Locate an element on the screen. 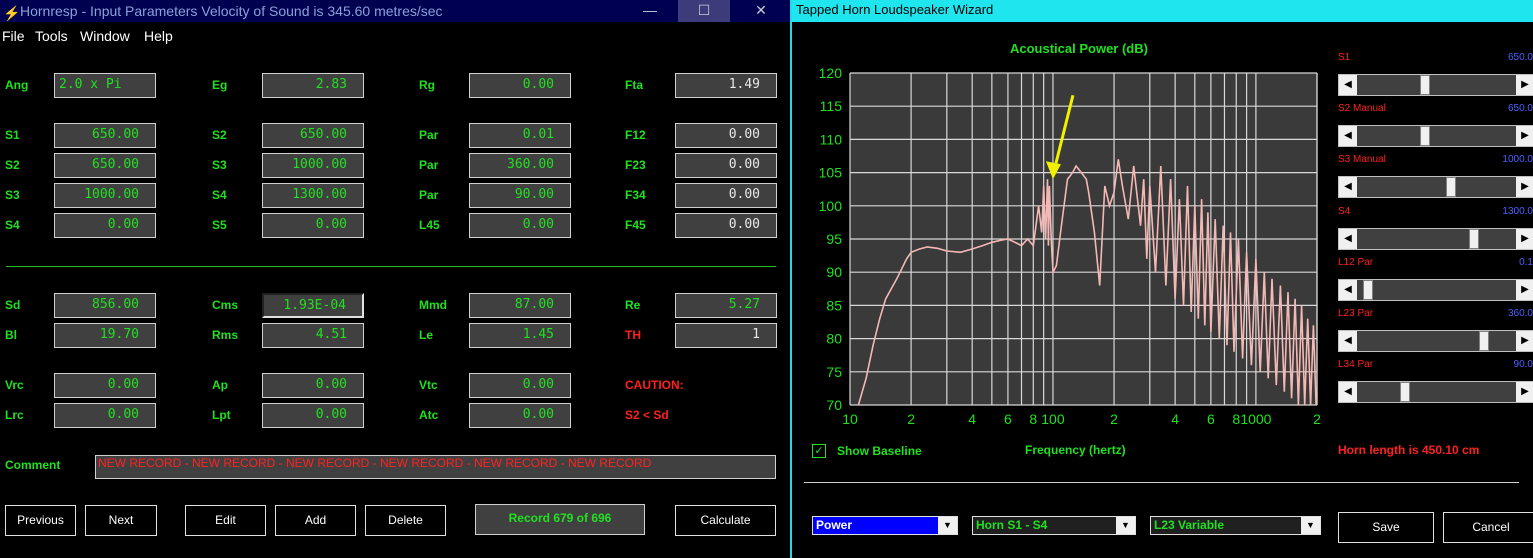  comment-label: Comment is located at coordinates (33, 465).